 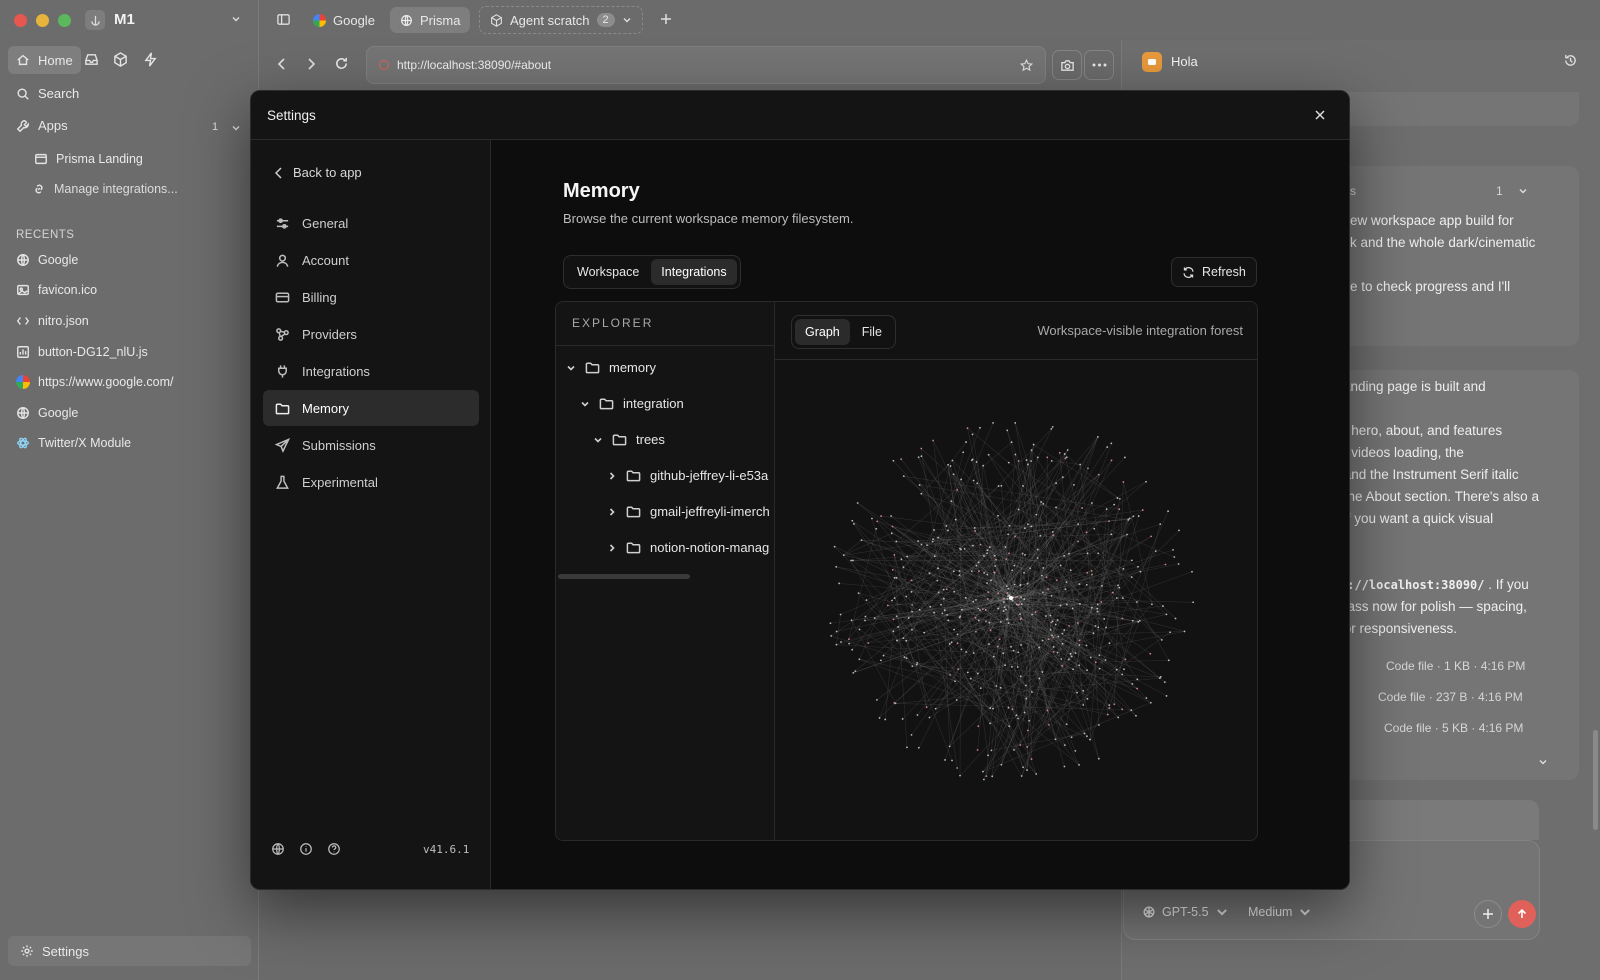 What do you see at coordinates (52, 321) in the screenshot?
I see `recent-item: nitro.json` at bounding box center [52, 321].